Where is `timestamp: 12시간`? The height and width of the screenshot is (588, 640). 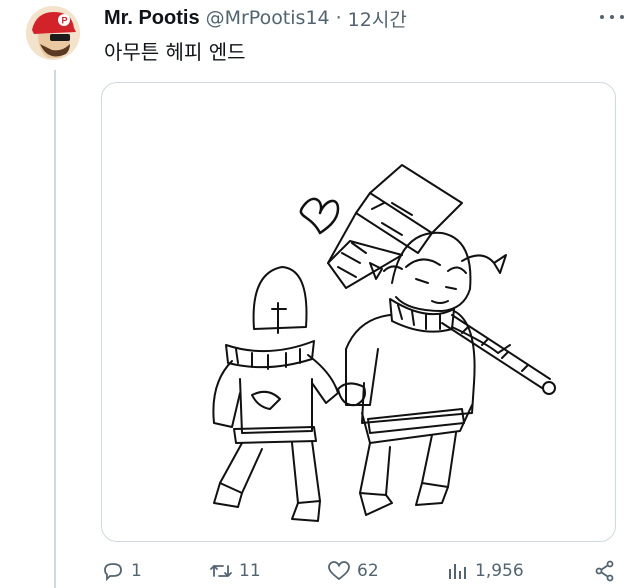 timestamp: 12시간 is located at coordinates (377, 18).